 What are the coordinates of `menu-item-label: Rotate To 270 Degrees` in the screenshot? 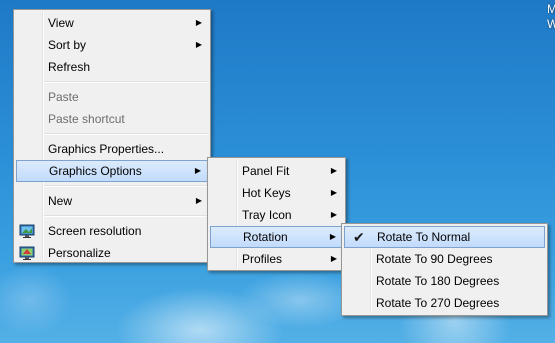 It's located at (438, 303).